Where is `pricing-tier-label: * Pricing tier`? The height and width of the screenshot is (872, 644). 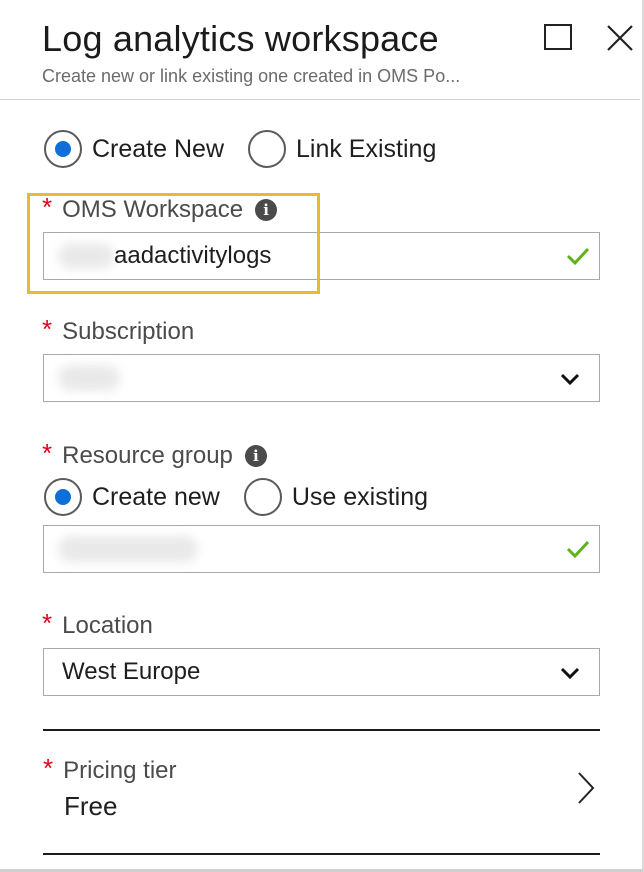
pricing-tier-label: * Pricing tier is located at coordinates (110, 769).